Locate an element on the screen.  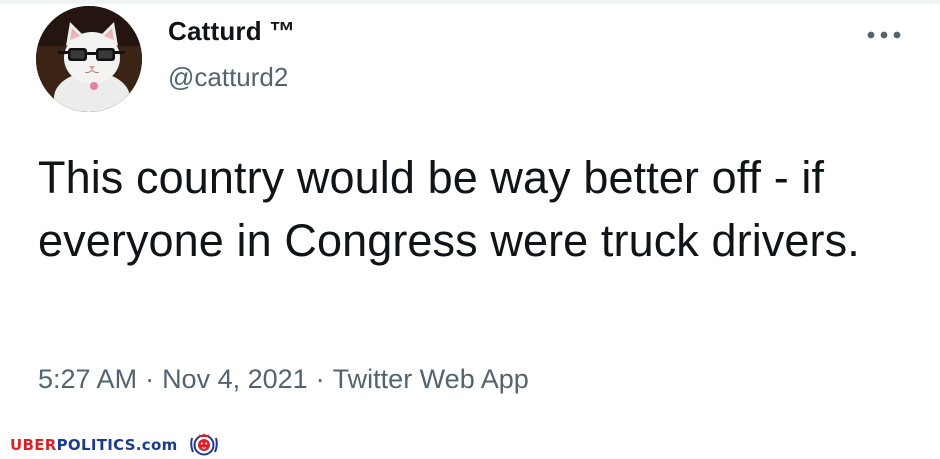
cat-avatar-image is located at coordinates (89, 59).